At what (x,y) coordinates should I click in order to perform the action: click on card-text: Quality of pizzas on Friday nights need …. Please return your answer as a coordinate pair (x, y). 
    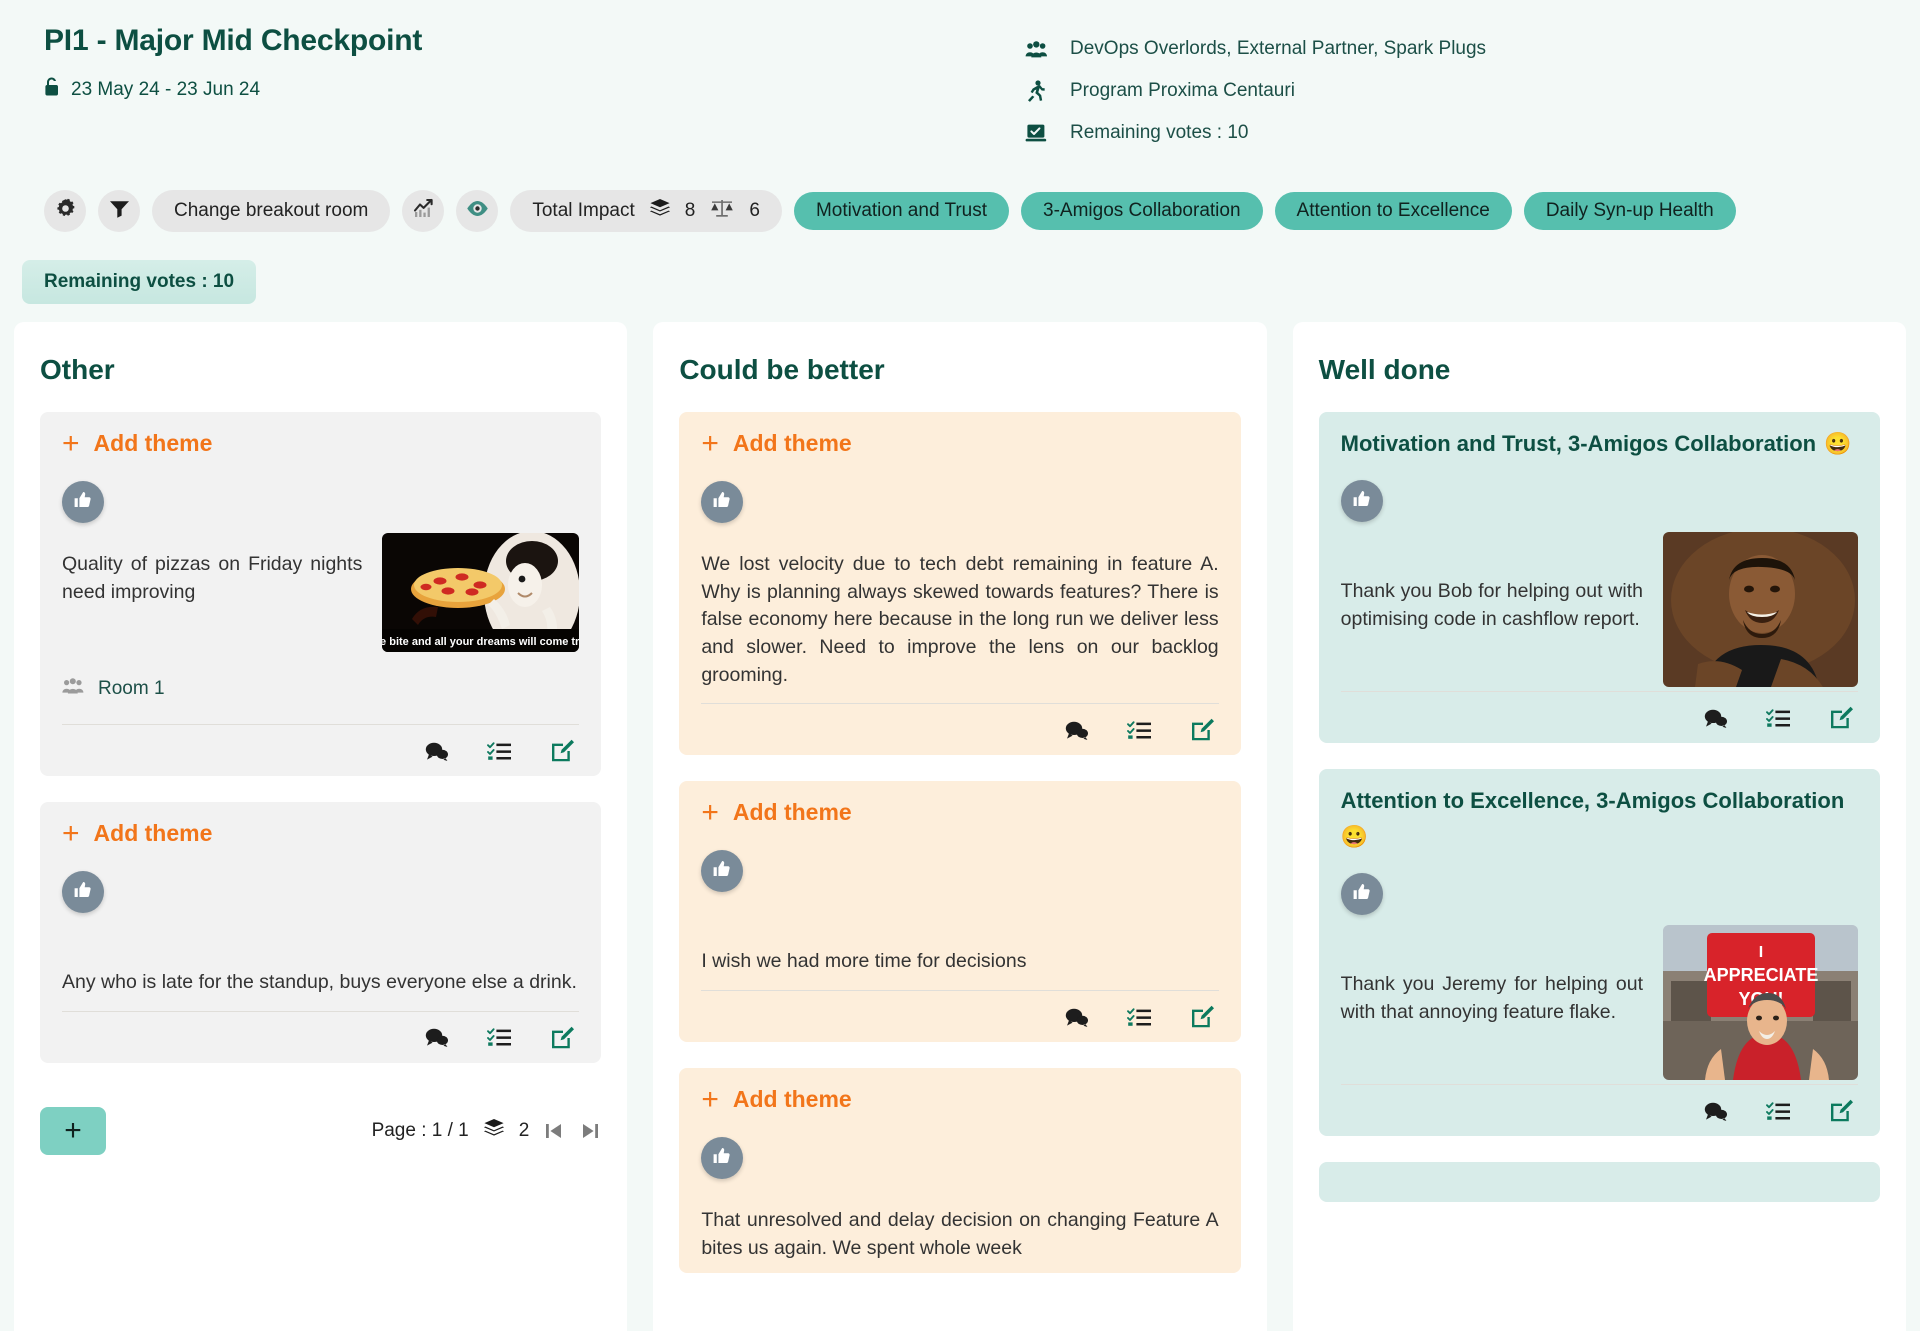
    Looking at the image, I should click on (212, 578).